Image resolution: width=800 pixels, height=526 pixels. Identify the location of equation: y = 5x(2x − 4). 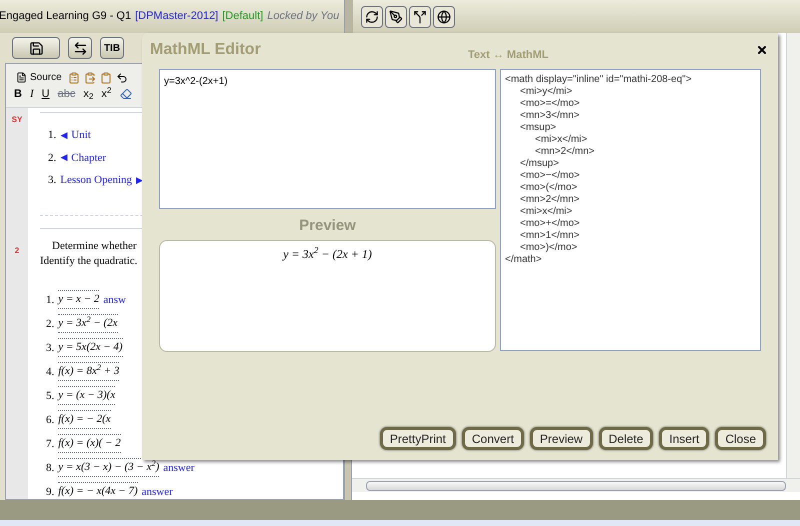
(90, 347).